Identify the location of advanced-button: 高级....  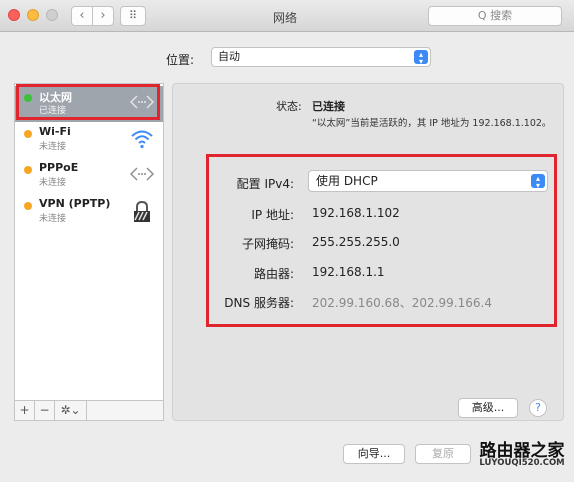
(488, 408).